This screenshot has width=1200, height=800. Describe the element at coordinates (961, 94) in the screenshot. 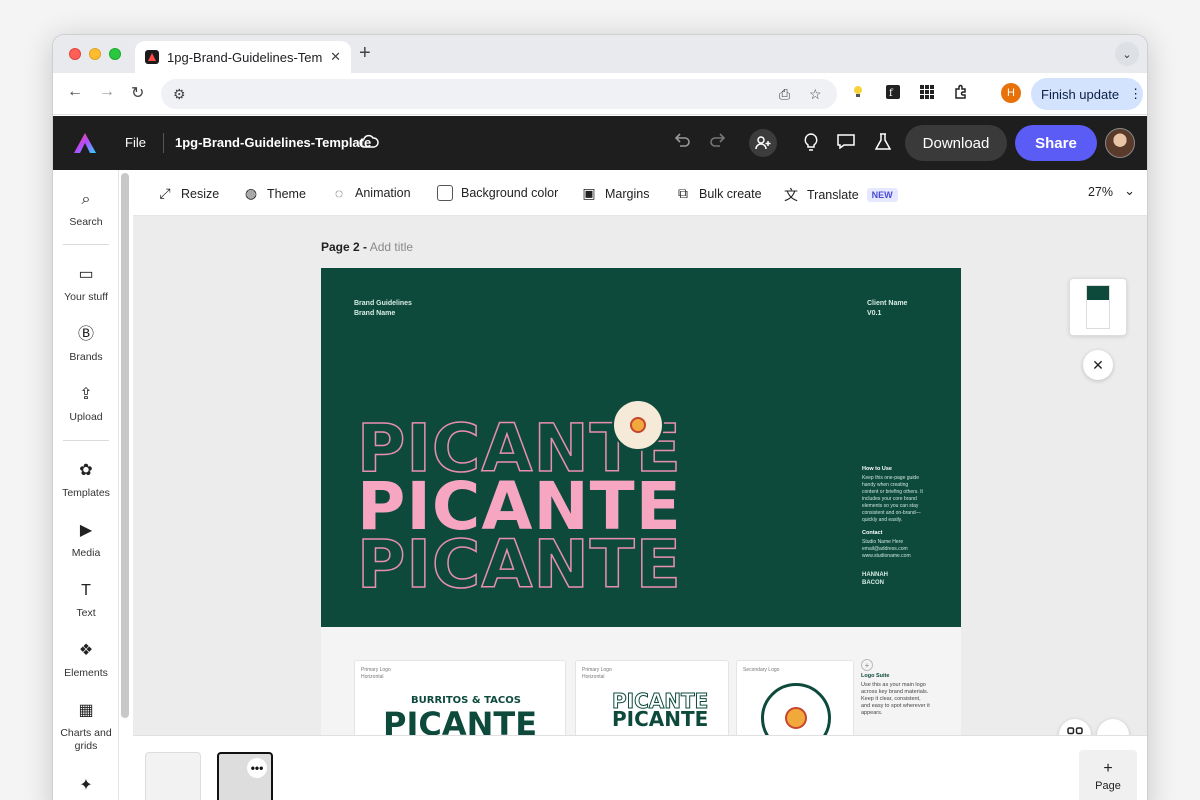

I see `extensions-puzzle-icon` at that location.